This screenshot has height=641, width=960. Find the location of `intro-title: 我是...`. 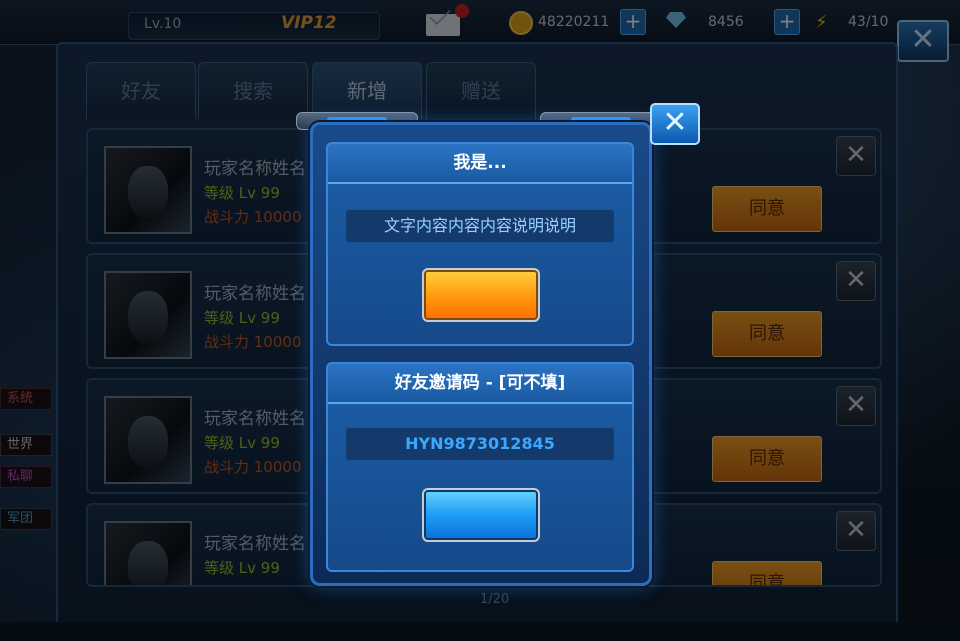

intro-title: 我是... is located at coordinates (480, 164).